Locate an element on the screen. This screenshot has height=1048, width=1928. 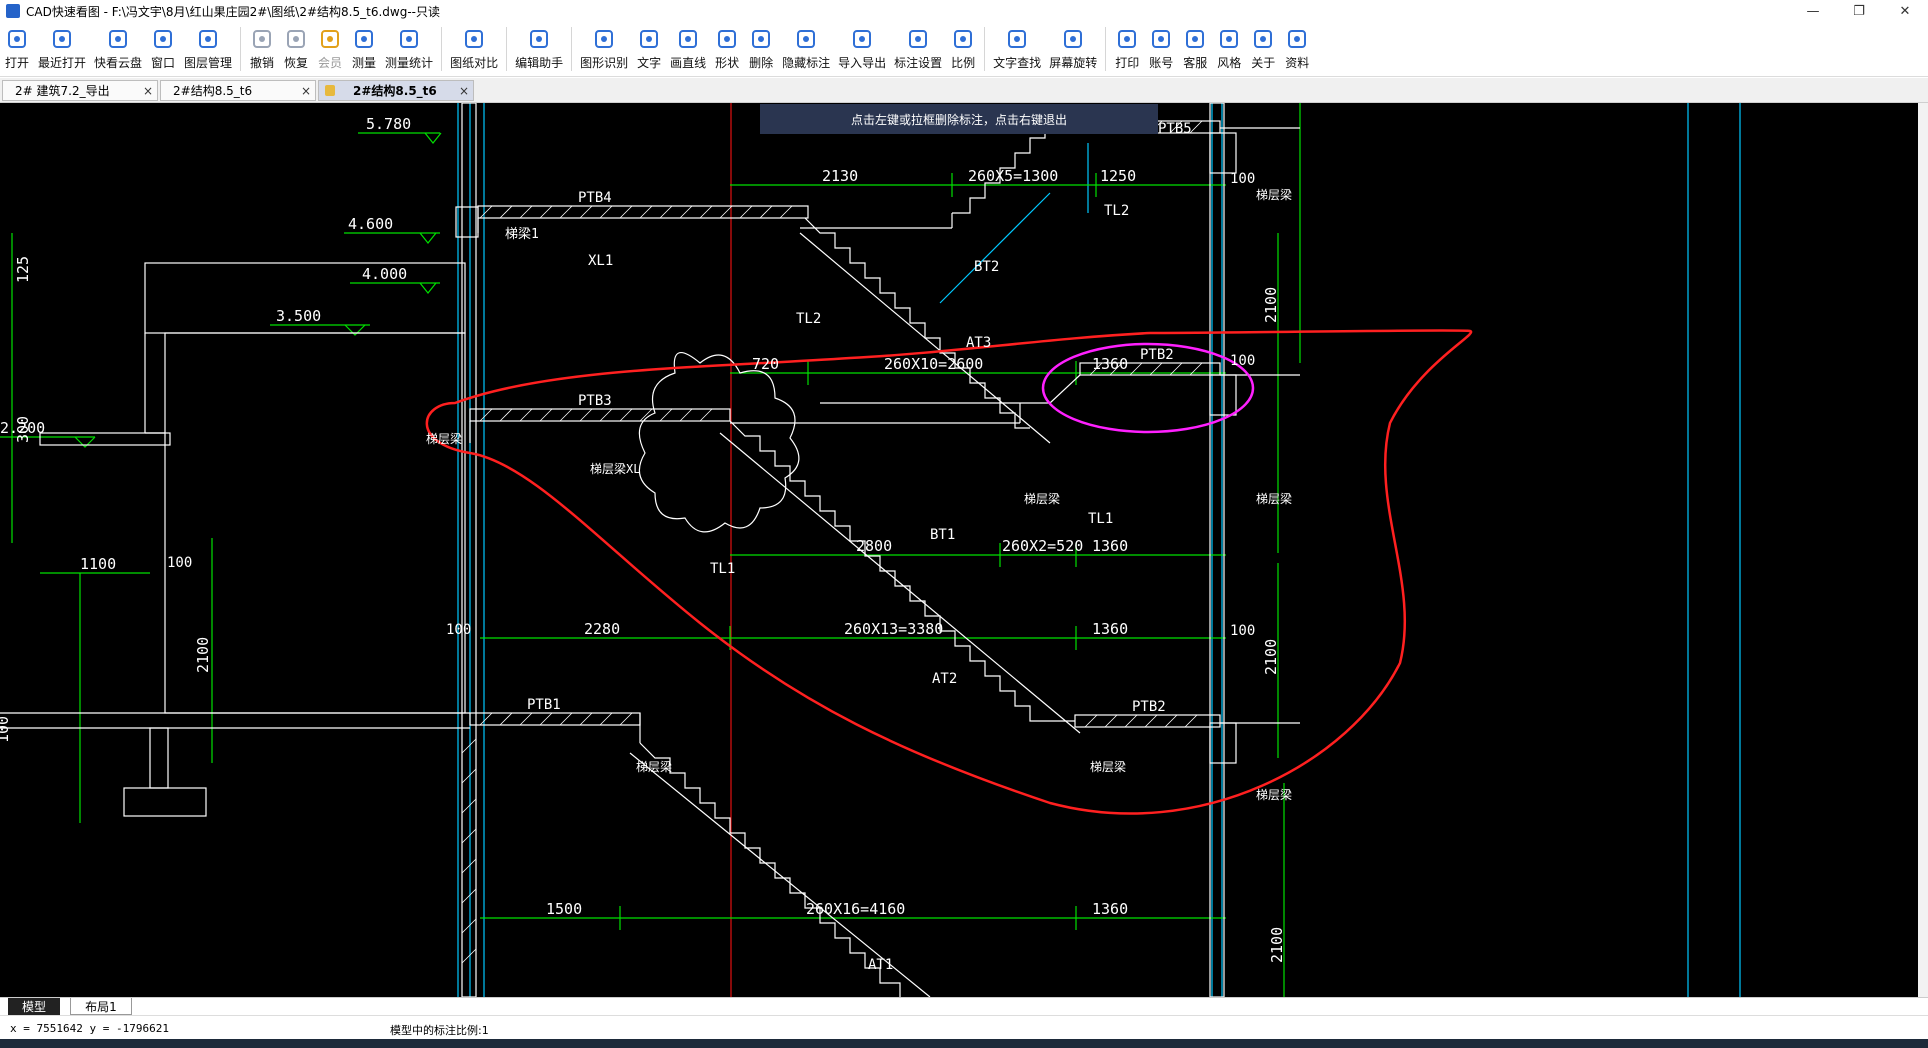
toolbar-button-12: 图形识别 is located at coordinates (604, 49).